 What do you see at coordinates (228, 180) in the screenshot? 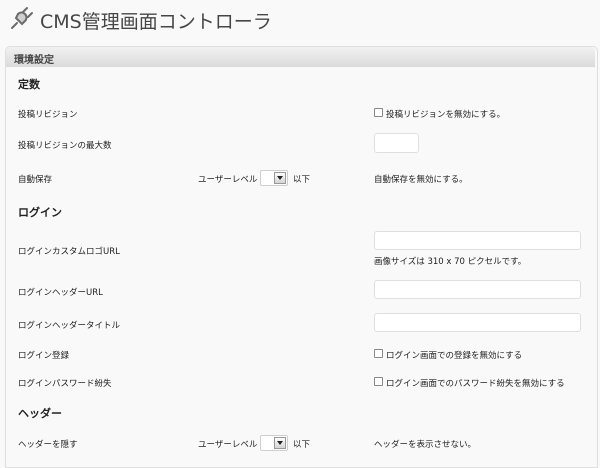
I see `autosave-level-label: ユーザーレベル` at bounding box center [228, 180].